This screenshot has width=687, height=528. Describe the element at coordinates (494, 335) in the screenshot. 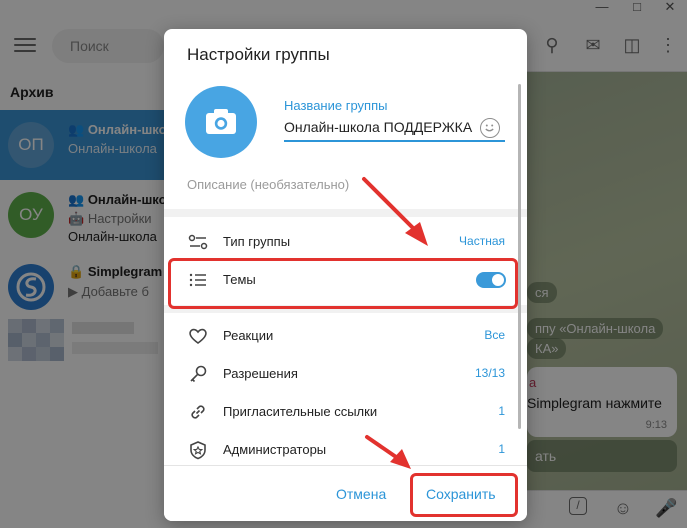

I see `row-value: Все` at that location.